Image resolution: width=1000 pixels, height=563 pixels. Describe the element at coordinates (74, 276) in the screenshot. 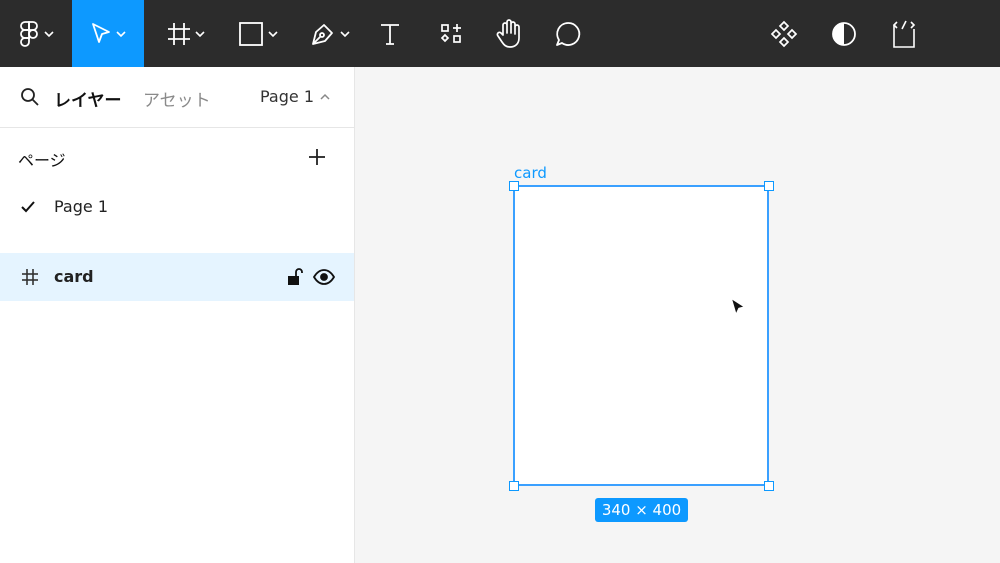

I see `layer-label: card` at that location.